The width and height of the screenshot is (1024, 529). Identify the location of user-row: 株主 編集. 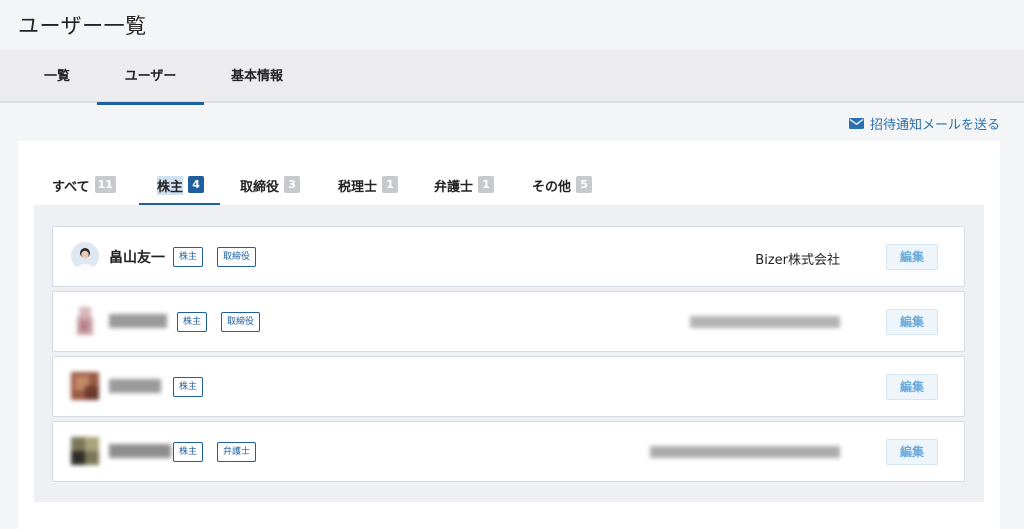
(508, 386).